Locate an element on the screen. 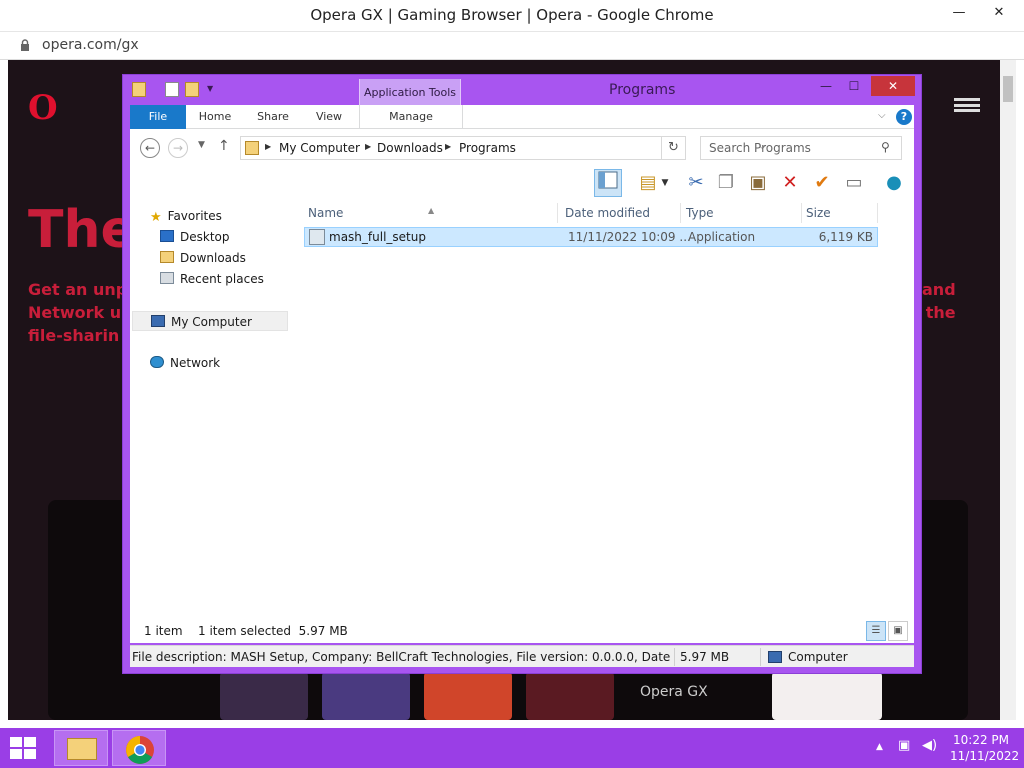 This screenshot has height=768, width=1024. help-icon: ? is located at coordinates (904, 117).